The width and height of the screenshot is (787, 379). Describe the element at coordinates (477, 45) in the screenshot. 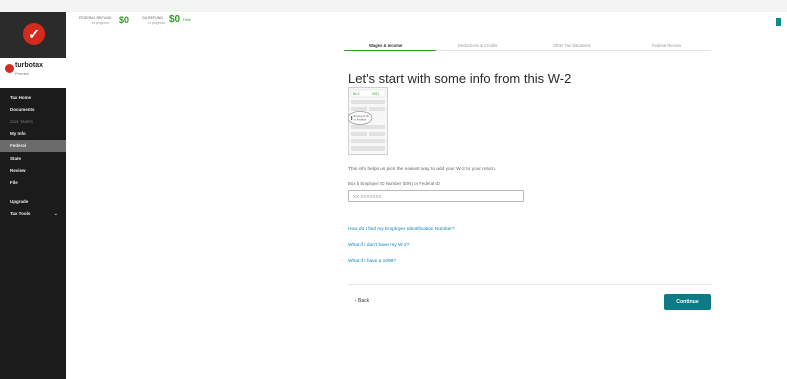

I see `step-deductions-credits: Deductions & Credits` at that location.